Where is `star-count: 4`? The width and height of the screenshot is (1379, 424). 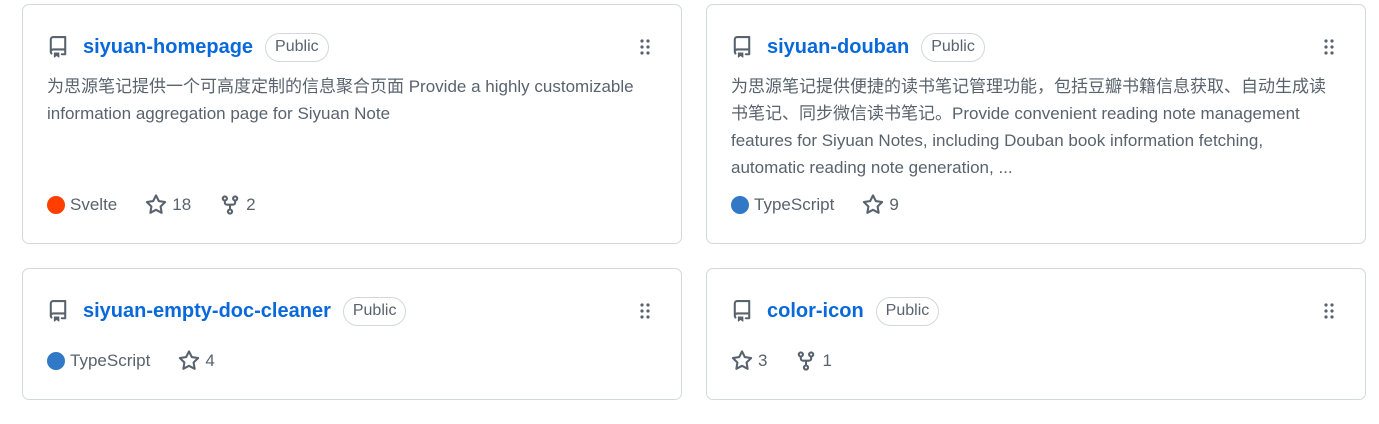
star-count: 4 is located at coordinates (210, 360).